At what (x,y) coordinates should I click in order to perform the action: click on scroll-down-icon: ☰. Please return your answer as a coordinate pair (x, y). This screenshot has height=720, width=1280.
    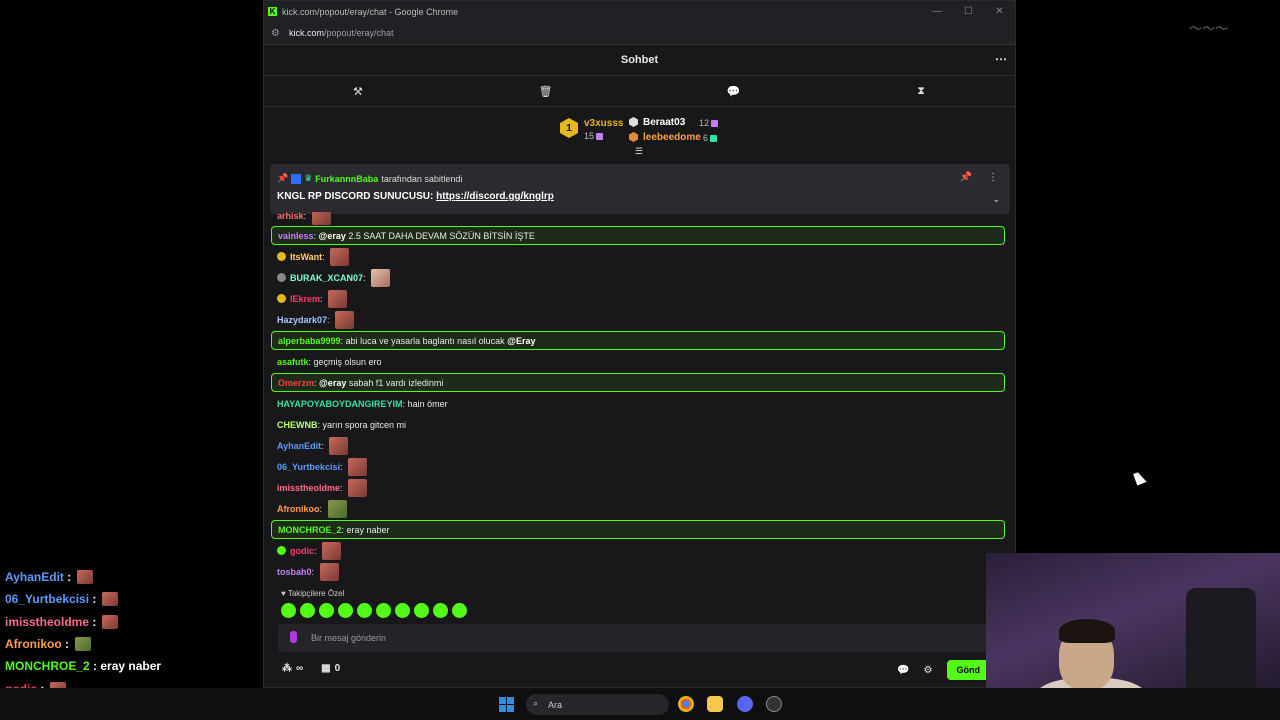
    Looking at the image, I should click on (639, 151).